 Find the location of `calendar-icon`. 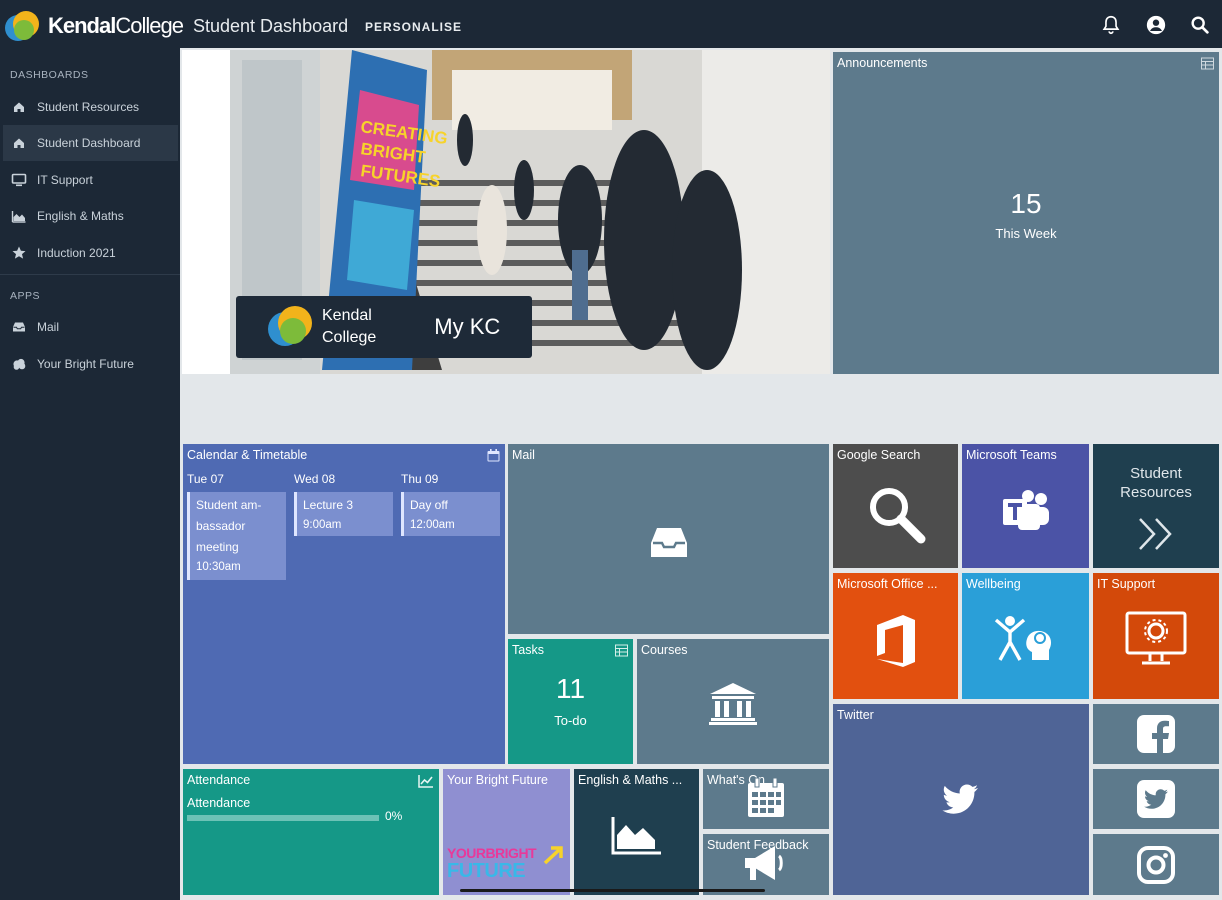

calendar-icon is located at coordinates (493, 455).